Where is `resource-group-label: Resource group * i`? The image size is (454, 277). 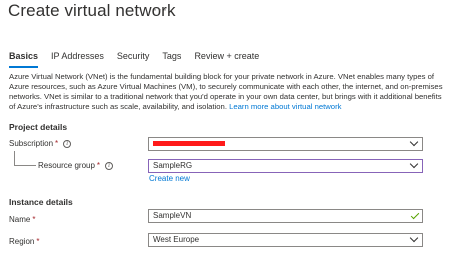 resource-group-label: Resource group * i is located at coordinates (76, 165).